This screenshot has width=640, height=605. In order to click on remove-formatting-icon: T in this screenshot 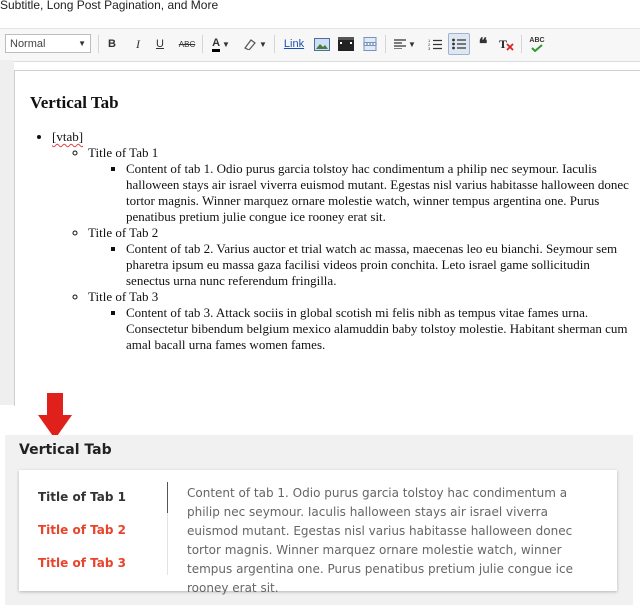, I will do `click(506, 44)`.